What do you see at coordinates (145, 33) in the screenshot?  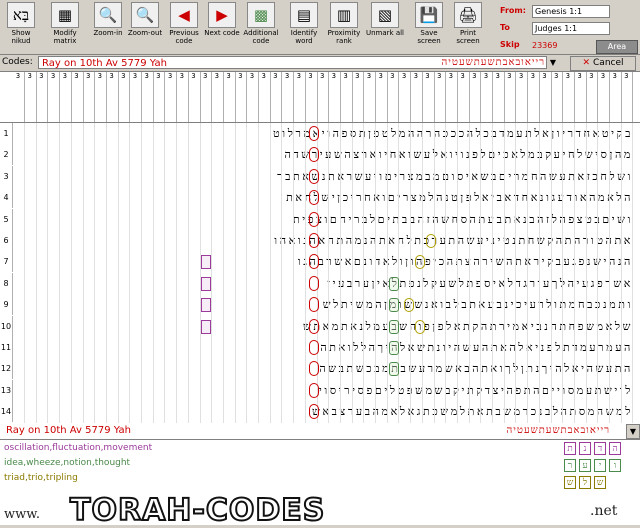 I see `zoom-out-label: Zoom-out` at bounding box center [145, 33].